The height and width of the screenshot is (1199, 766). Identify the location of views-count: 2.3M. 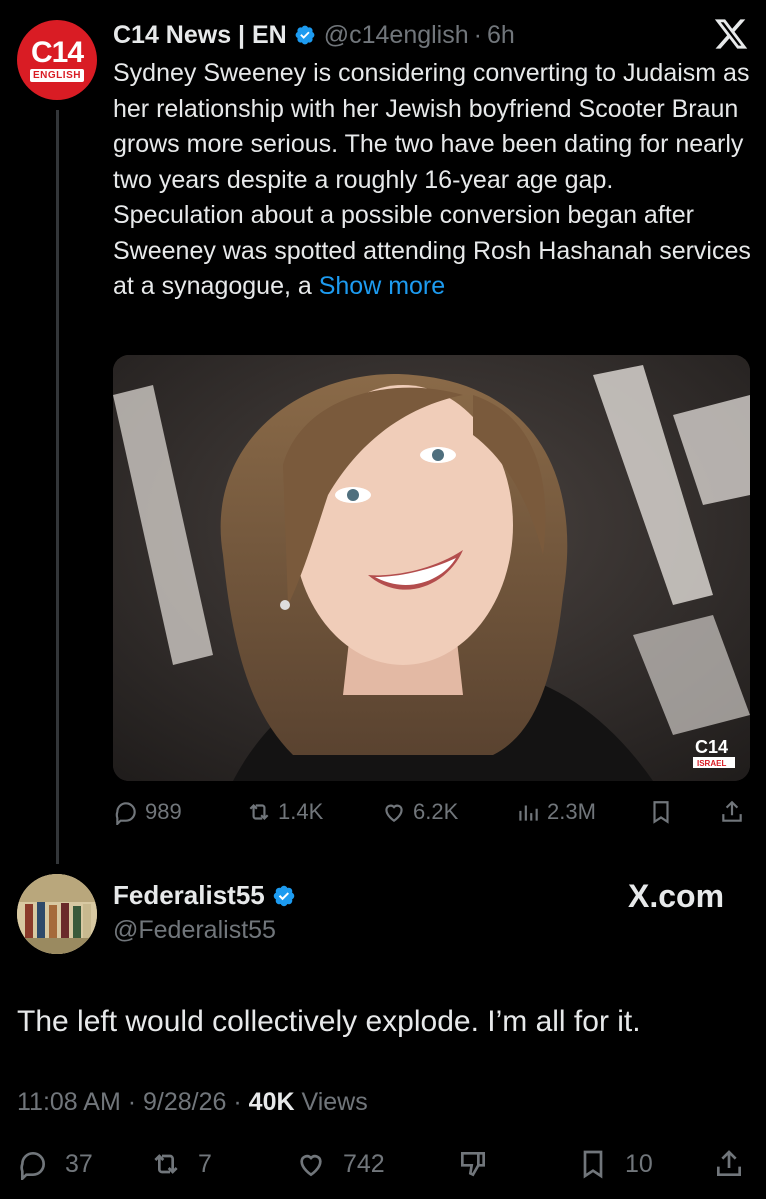
(571, 811).